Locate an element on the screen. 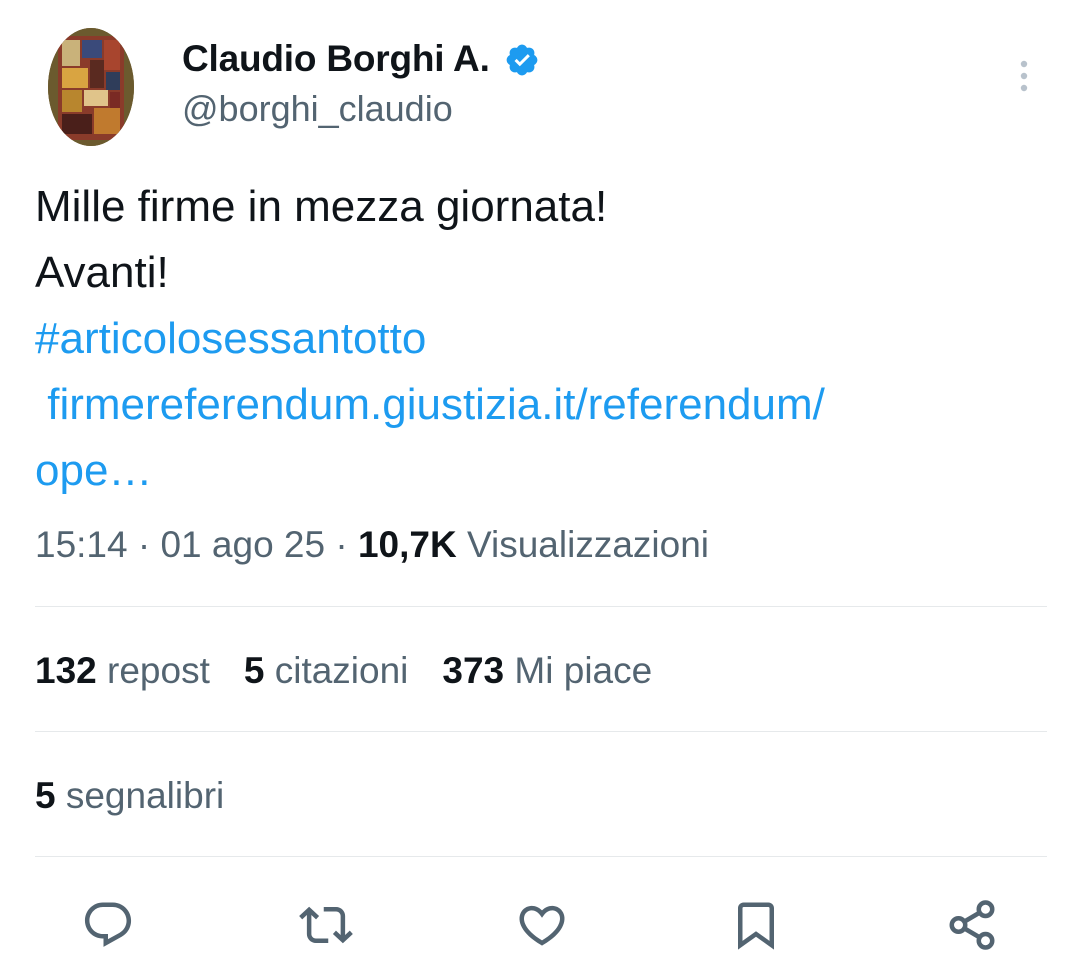 The height and width of the screenshot is (957, 1080). repost-icon is located at coordinates (326, 925).